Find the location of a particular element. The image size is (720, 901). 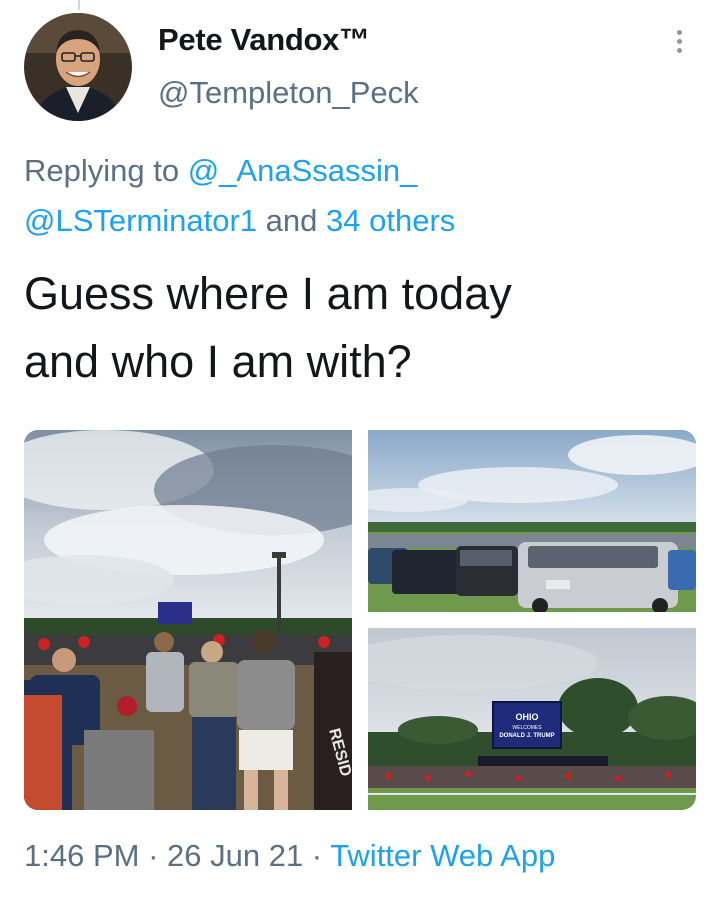

media-photo-parking-lot is located at coordinates (532, 521).